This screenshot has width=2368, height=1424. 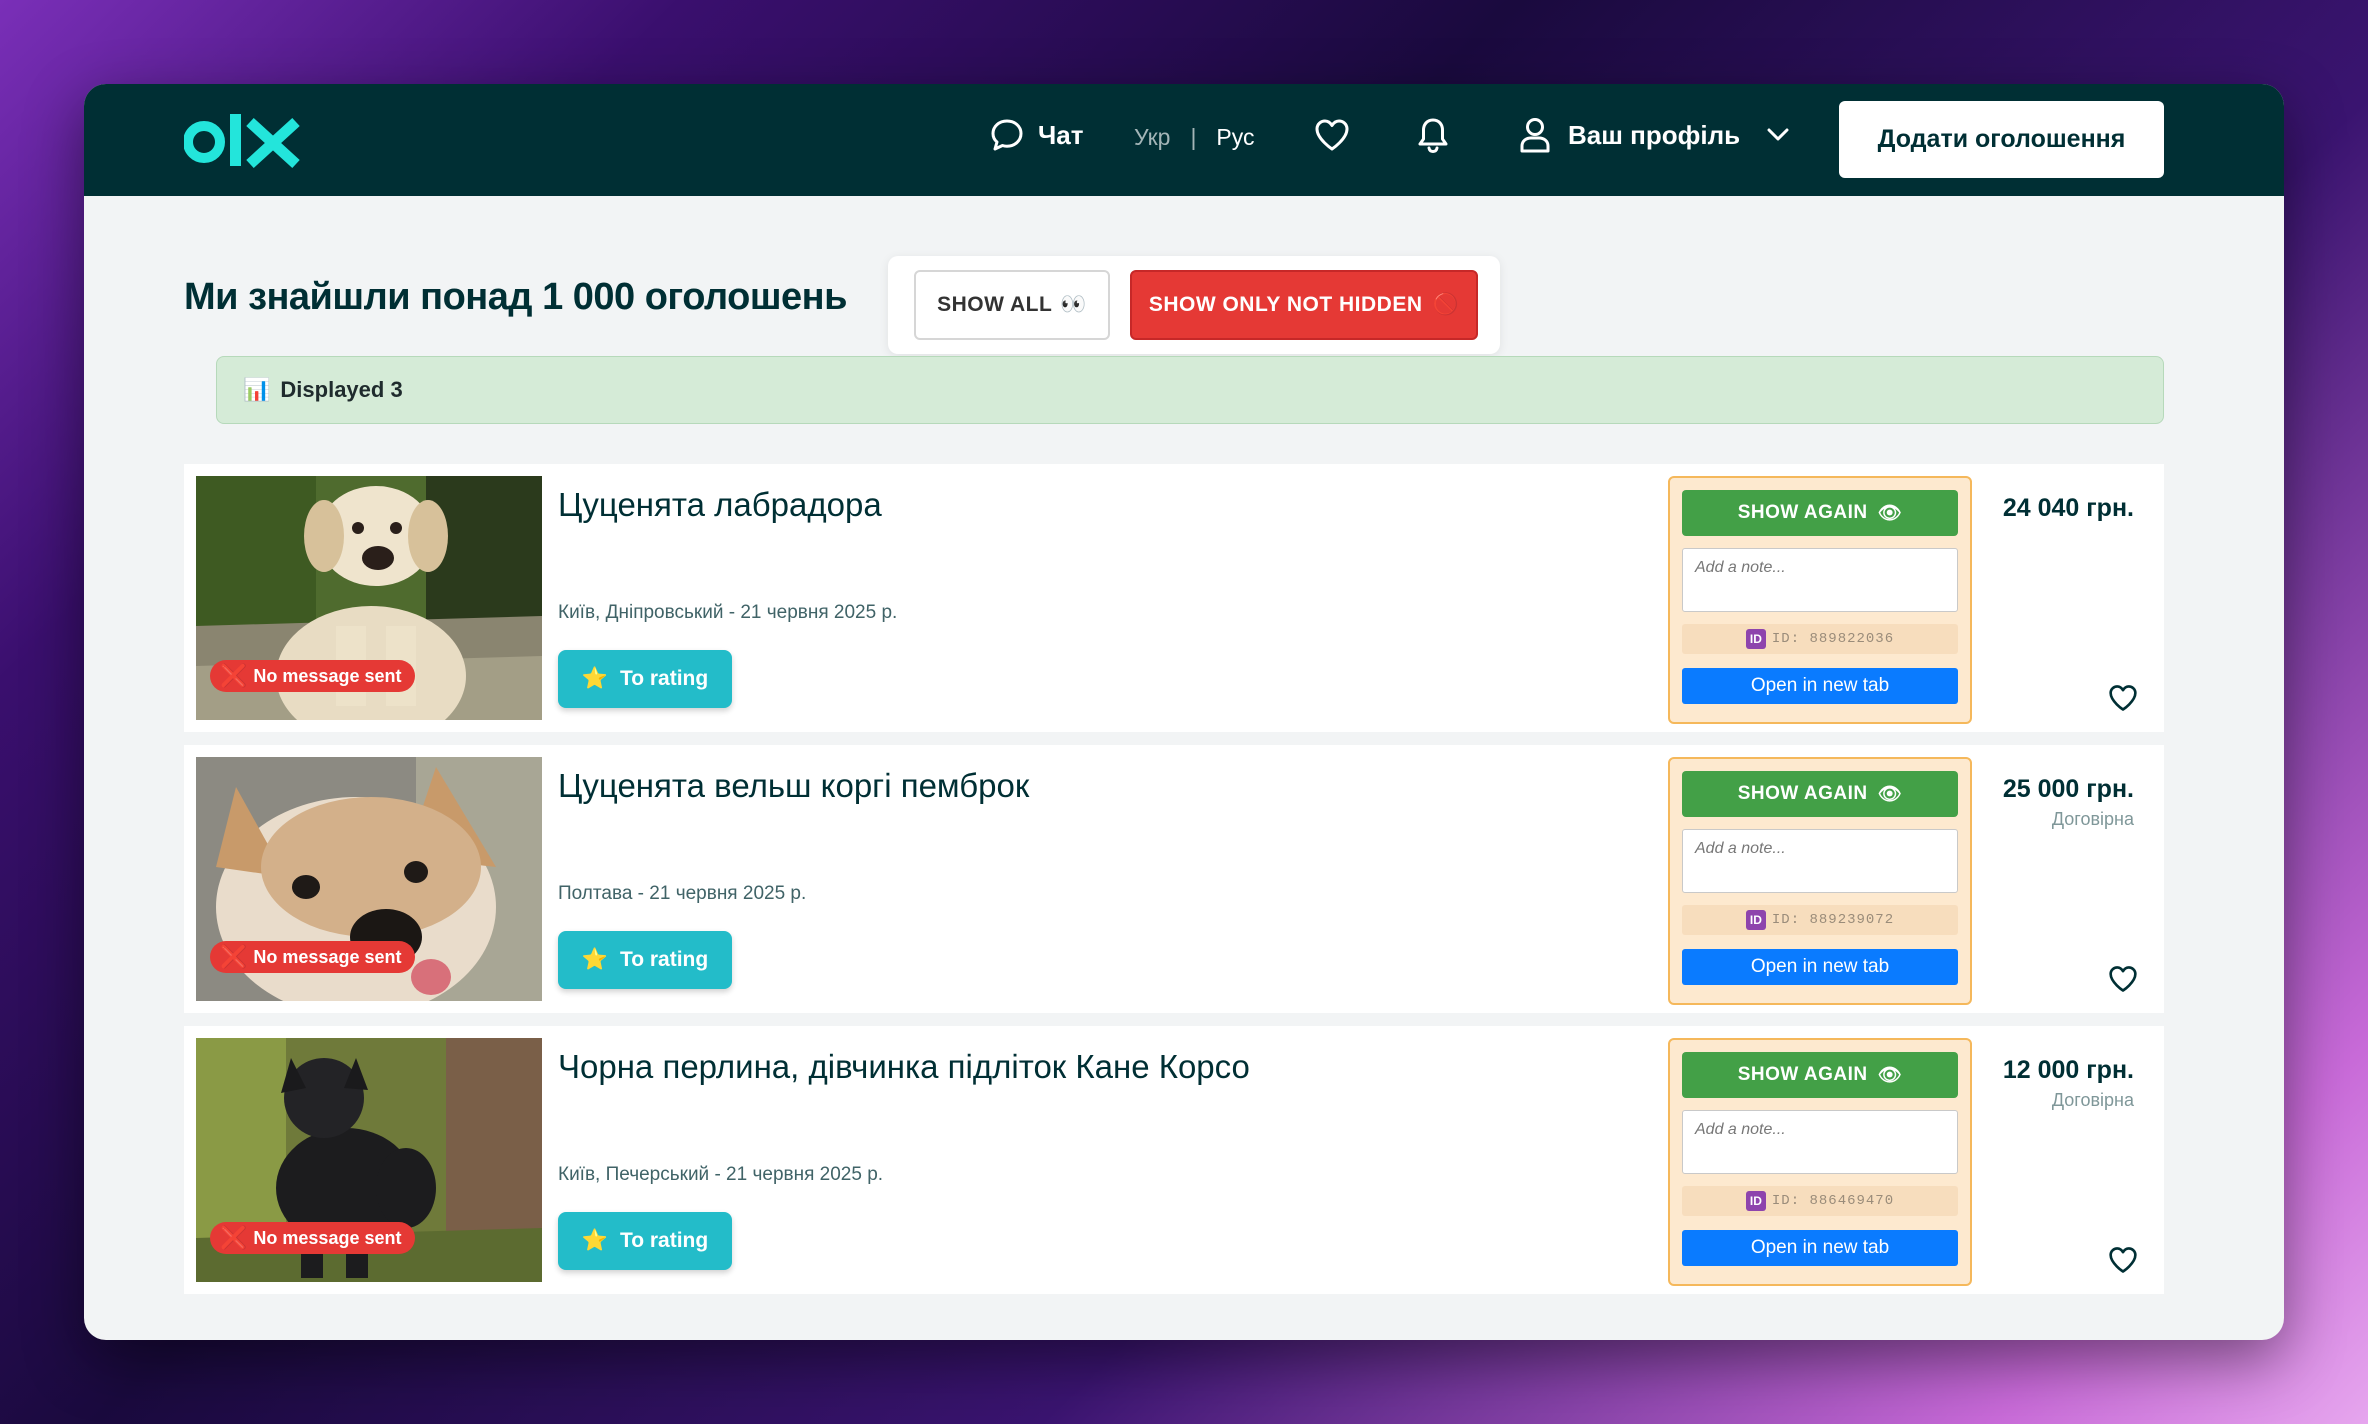 I want to click on language-switcher: Укр | Рус, so click(x=1194, y=137).